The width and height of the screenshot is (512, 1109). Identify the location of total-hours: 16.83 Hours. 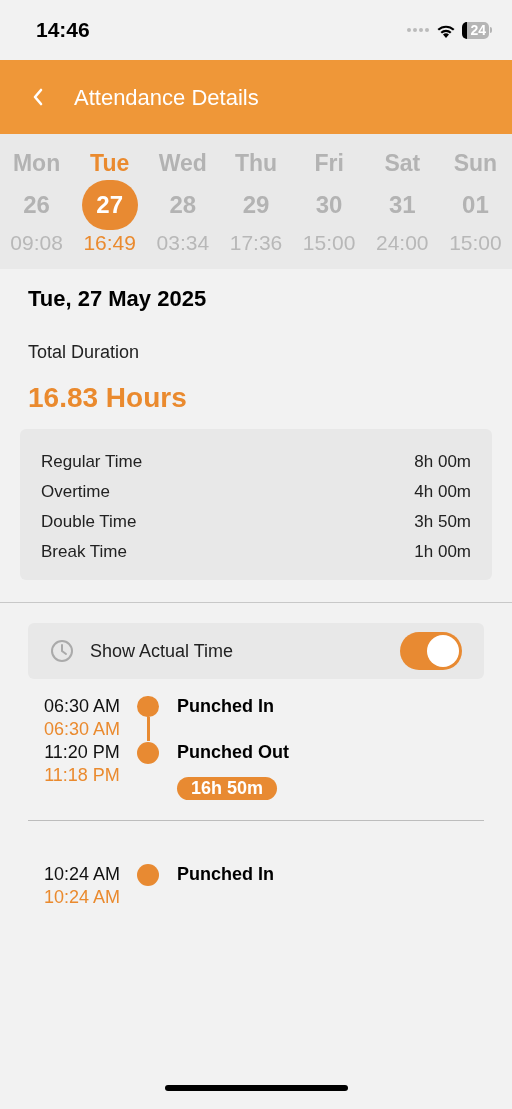
(108, 398).